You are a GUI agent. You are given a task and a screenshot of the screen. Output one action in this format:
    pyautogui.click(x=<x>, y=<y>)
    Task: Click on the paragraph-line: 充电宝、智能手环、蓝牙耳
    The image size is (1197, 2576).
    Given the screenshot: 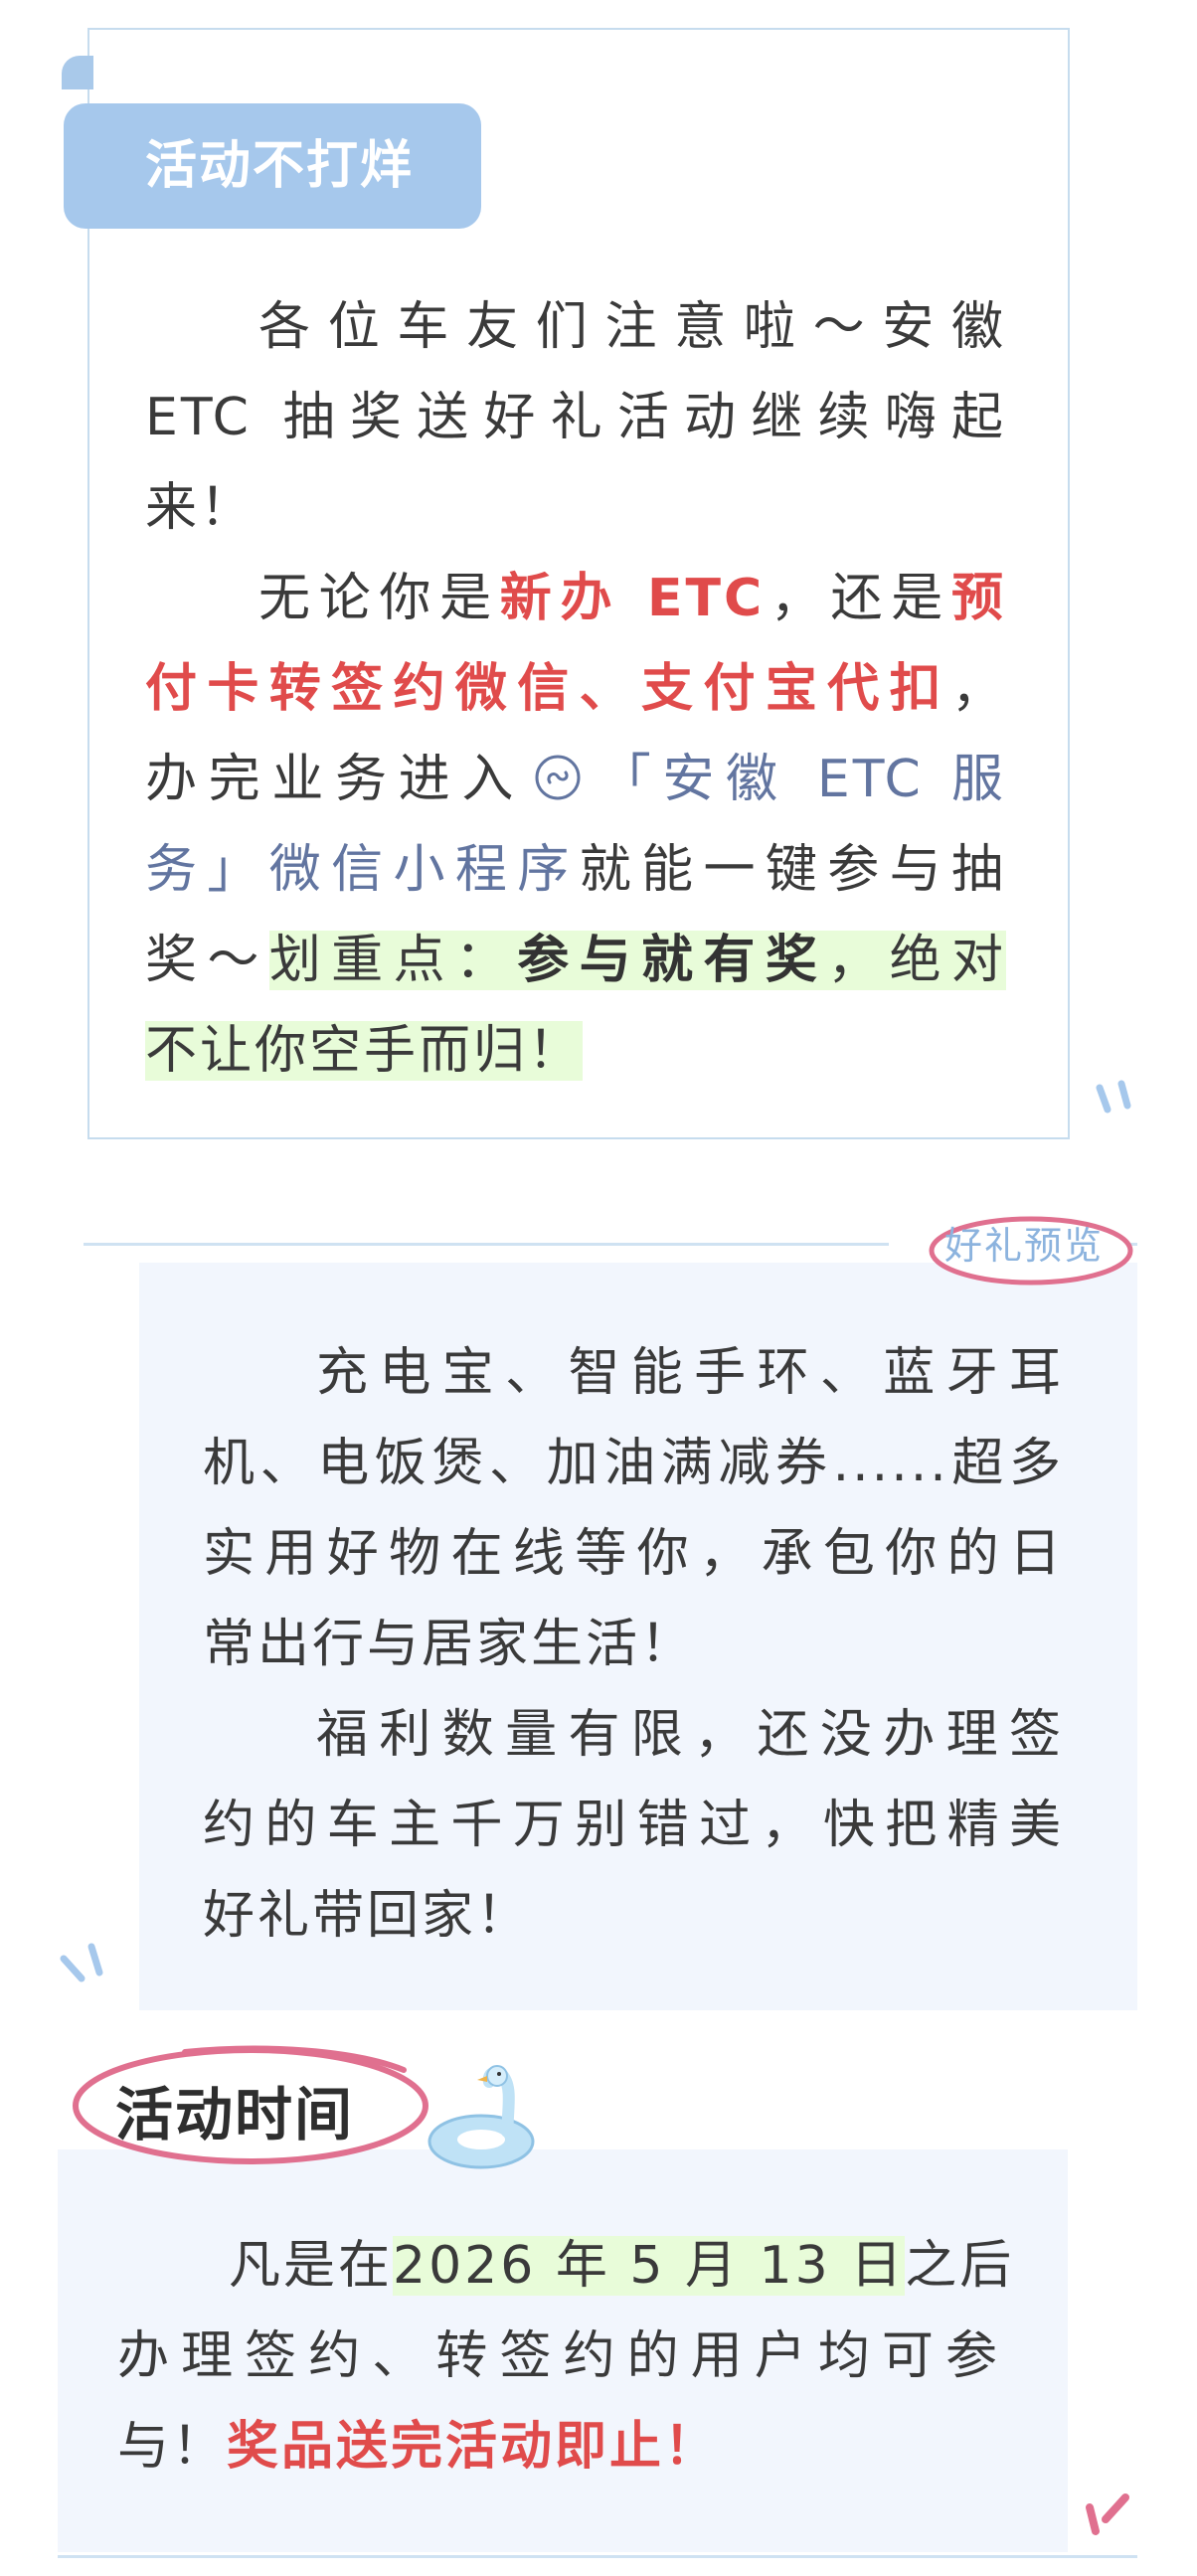 What is the action you would take?
    pyautogui.click(x=690, y=1373)
    